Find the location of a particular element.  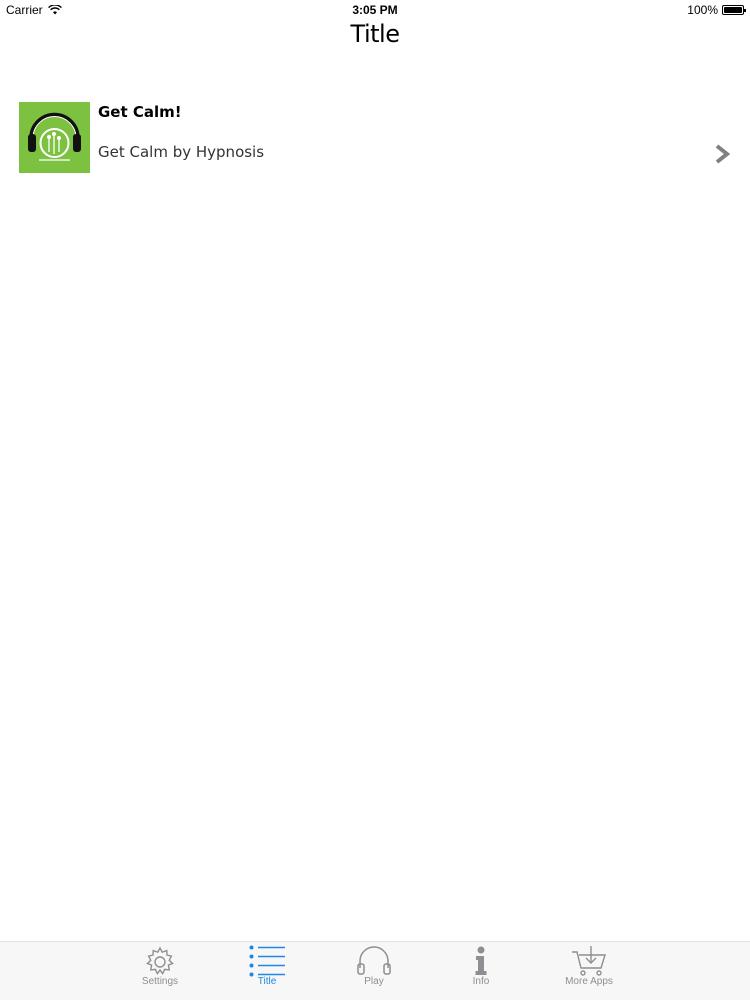

battery-icon is located at coordinates (734, 10).